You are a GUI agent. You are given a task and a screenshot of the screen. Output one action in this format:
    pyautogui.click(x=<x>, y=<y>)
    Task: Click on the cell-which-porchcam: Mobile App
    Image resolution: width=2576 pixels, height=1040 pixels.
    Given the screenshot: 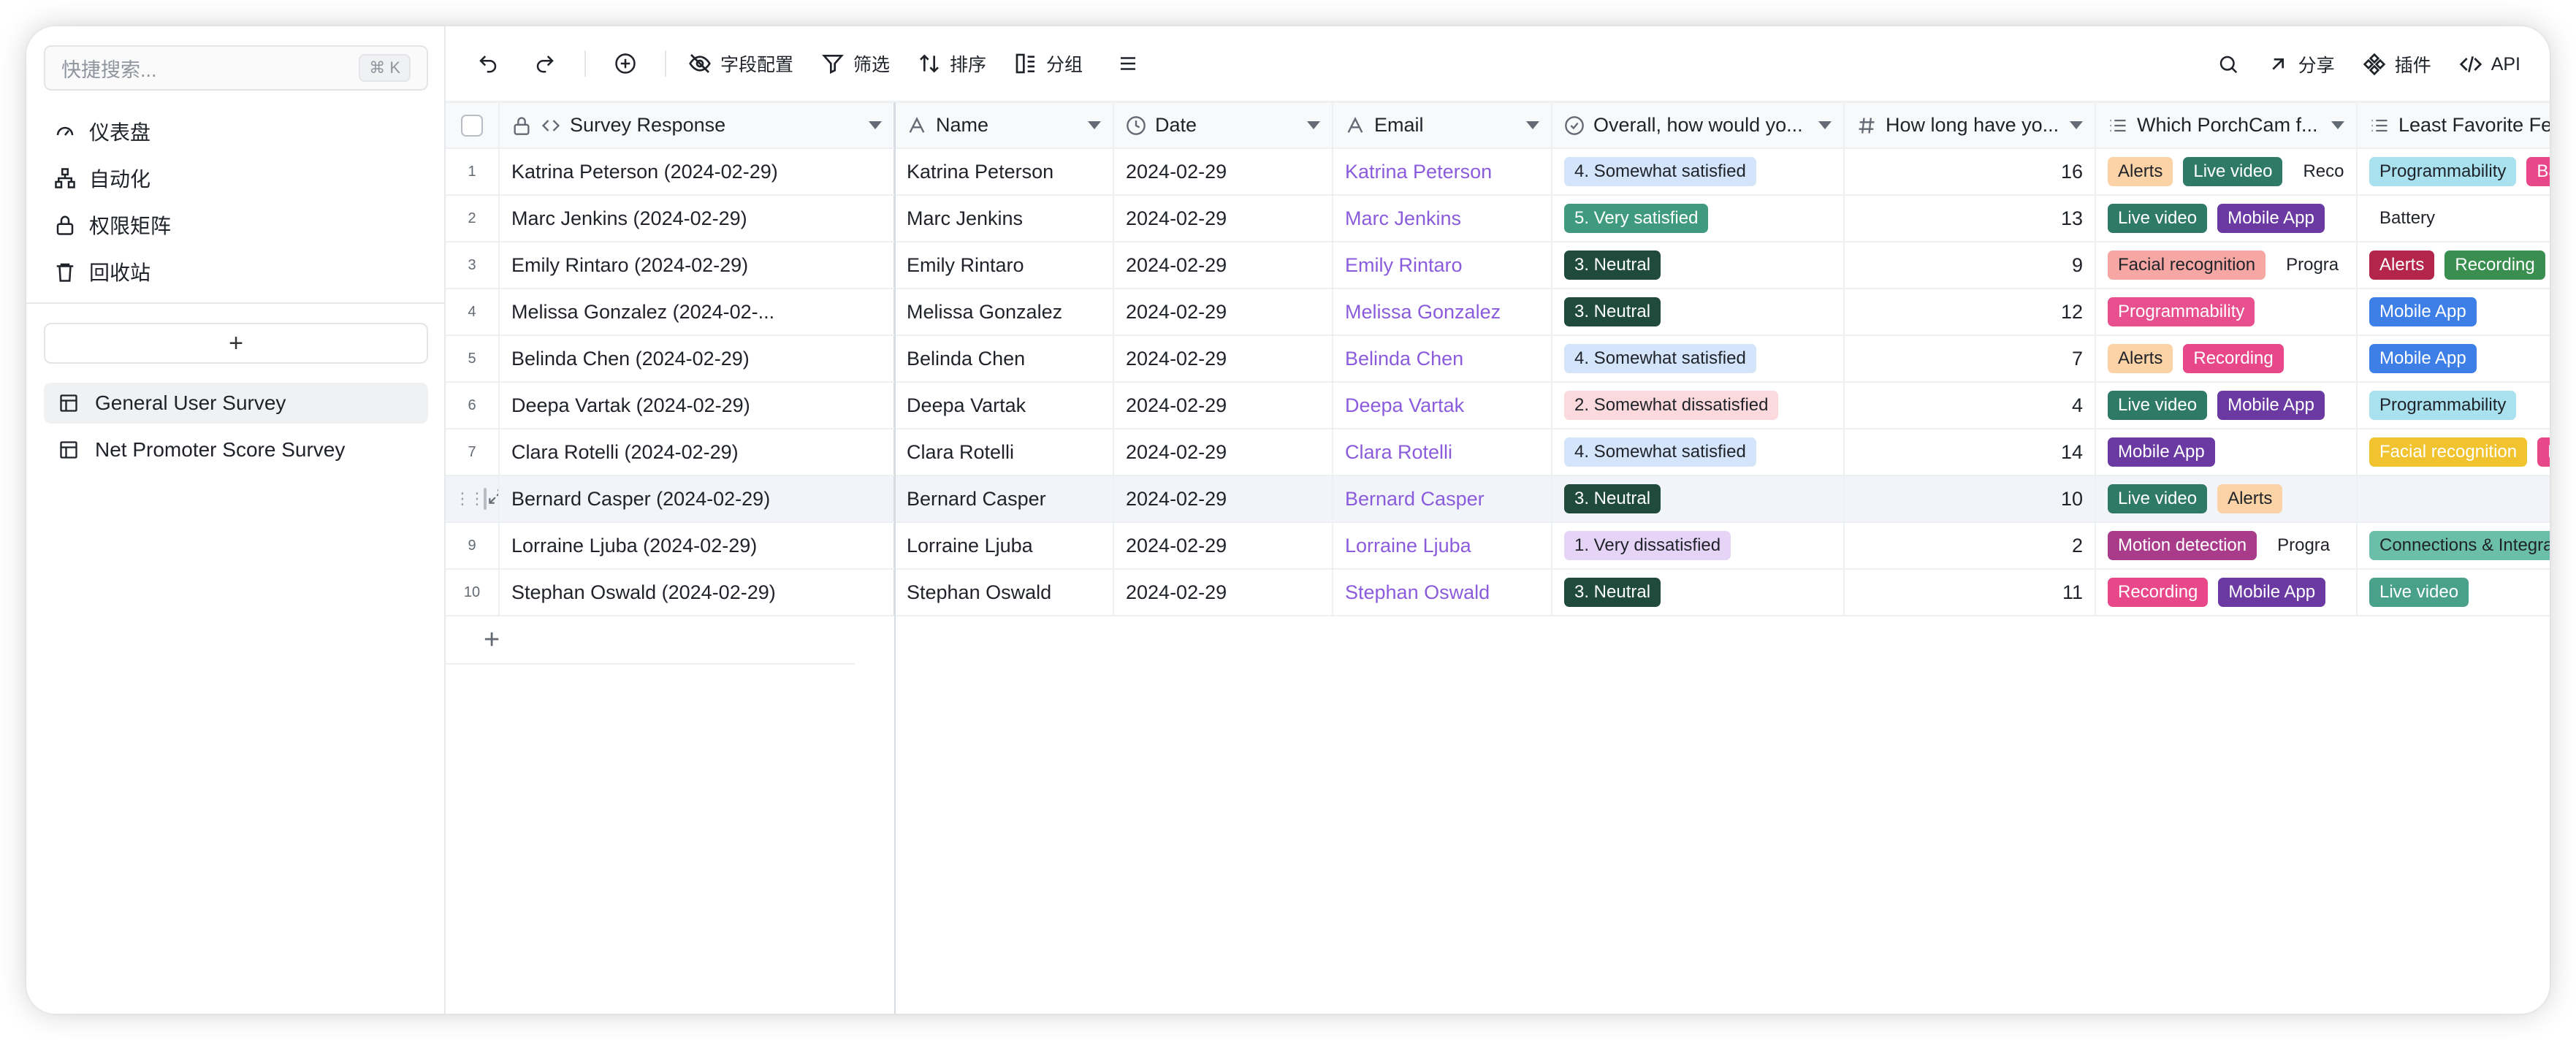 What is the action you would take?
    pyautogui.click(x=2227, y=452)
    